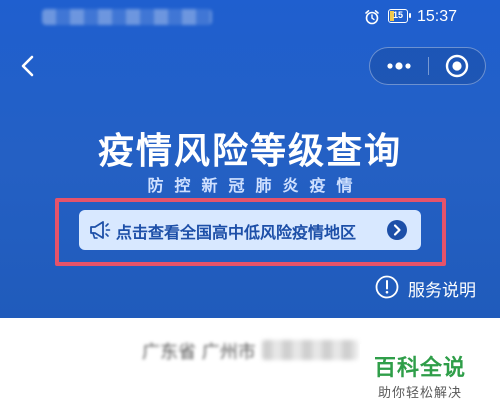  What do you see at coordinates (199, 352) in the screenshot?
I see `location-text: 广东省 广州市` at bounding box center [199, 352].